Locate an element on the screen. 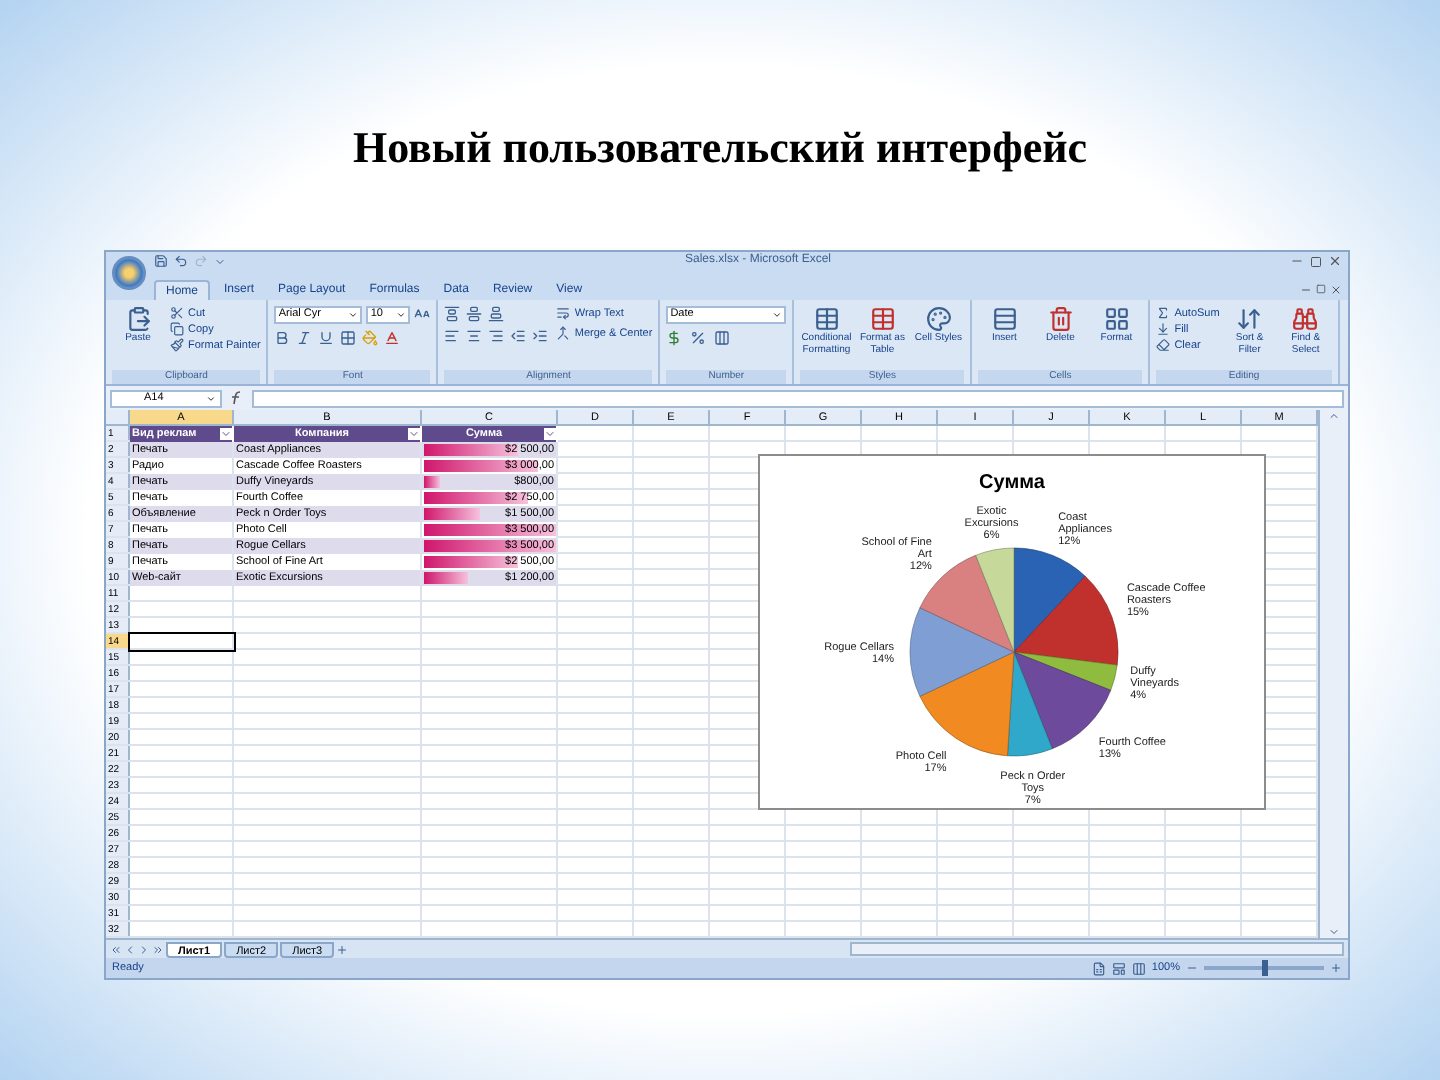 The width and height of the screenshot is (1440, 1080). align-top-icon is located at coordinates (452, 313).